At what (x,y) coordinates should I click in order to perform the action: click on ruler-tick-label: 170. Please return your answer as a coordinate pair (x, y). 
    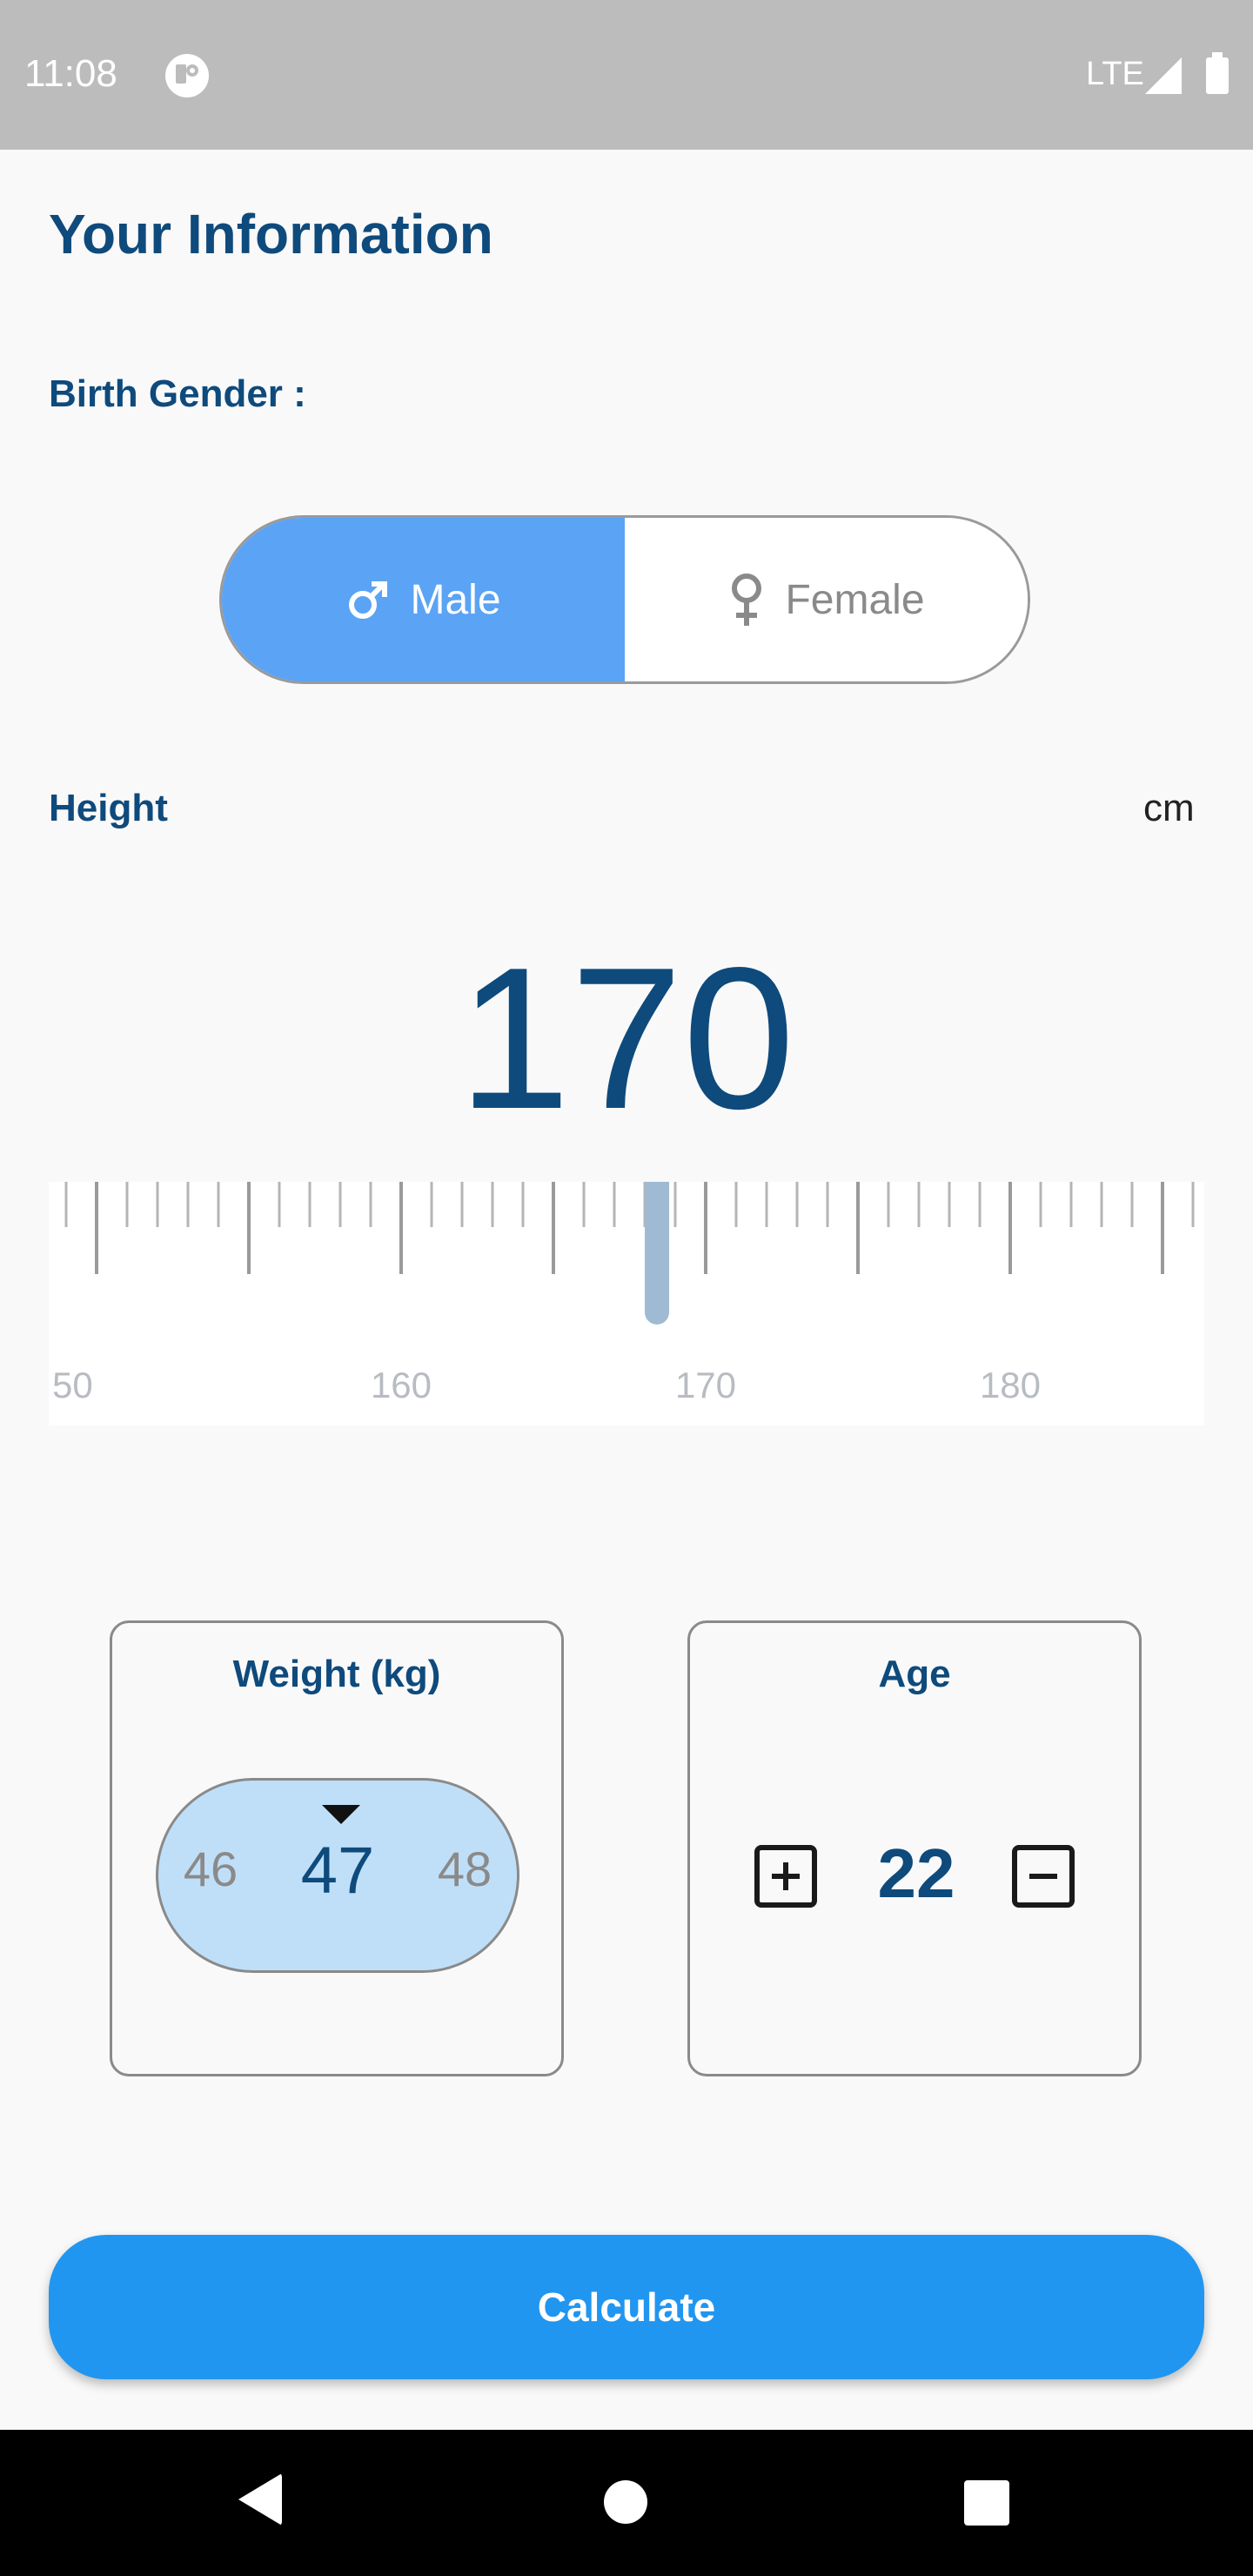
    Looking at the image, I should click on (705, 1385).